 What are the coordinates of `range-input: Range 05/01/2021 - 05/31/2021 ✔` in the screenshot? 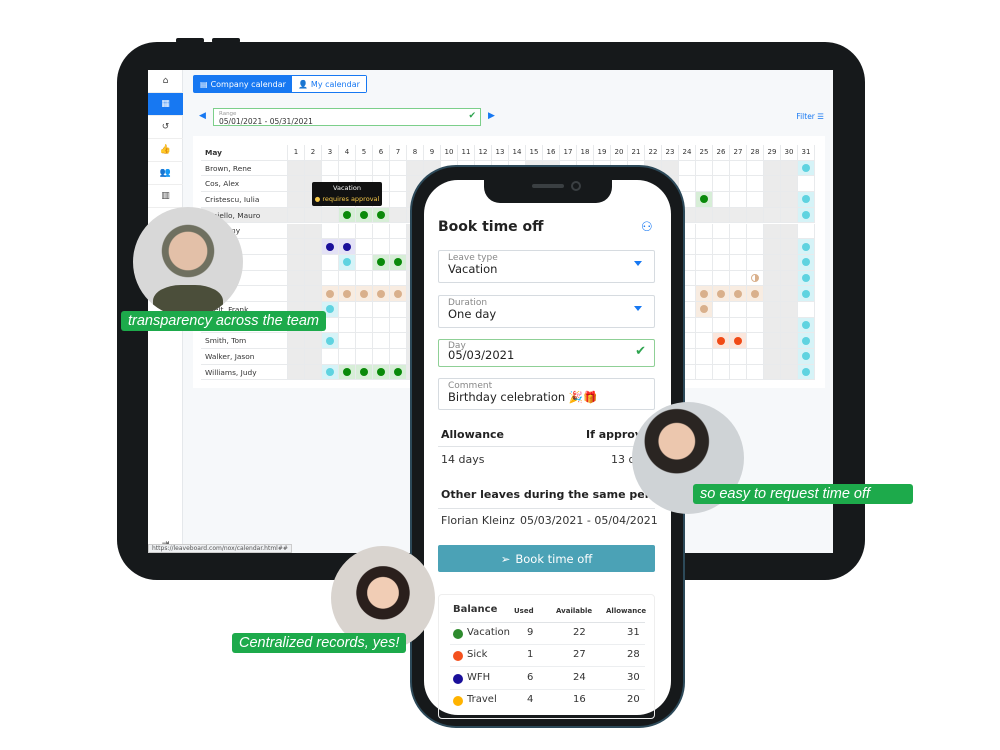 It's located at (347, 117).